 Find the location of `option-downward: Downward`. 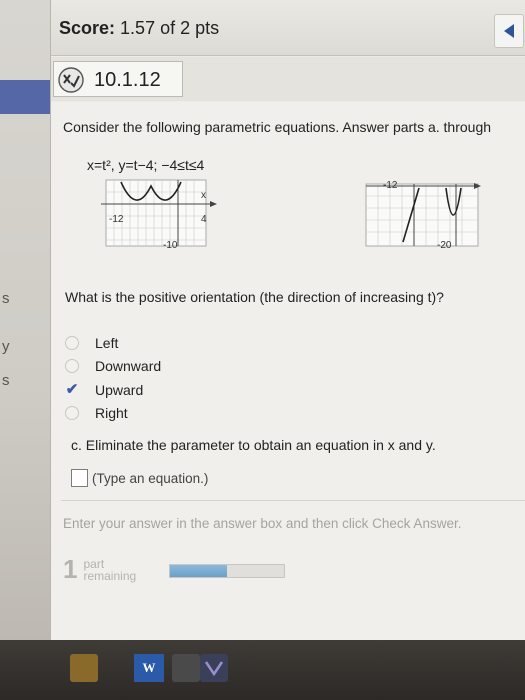

option-downward: Downward is located at coordinates (113, 367).